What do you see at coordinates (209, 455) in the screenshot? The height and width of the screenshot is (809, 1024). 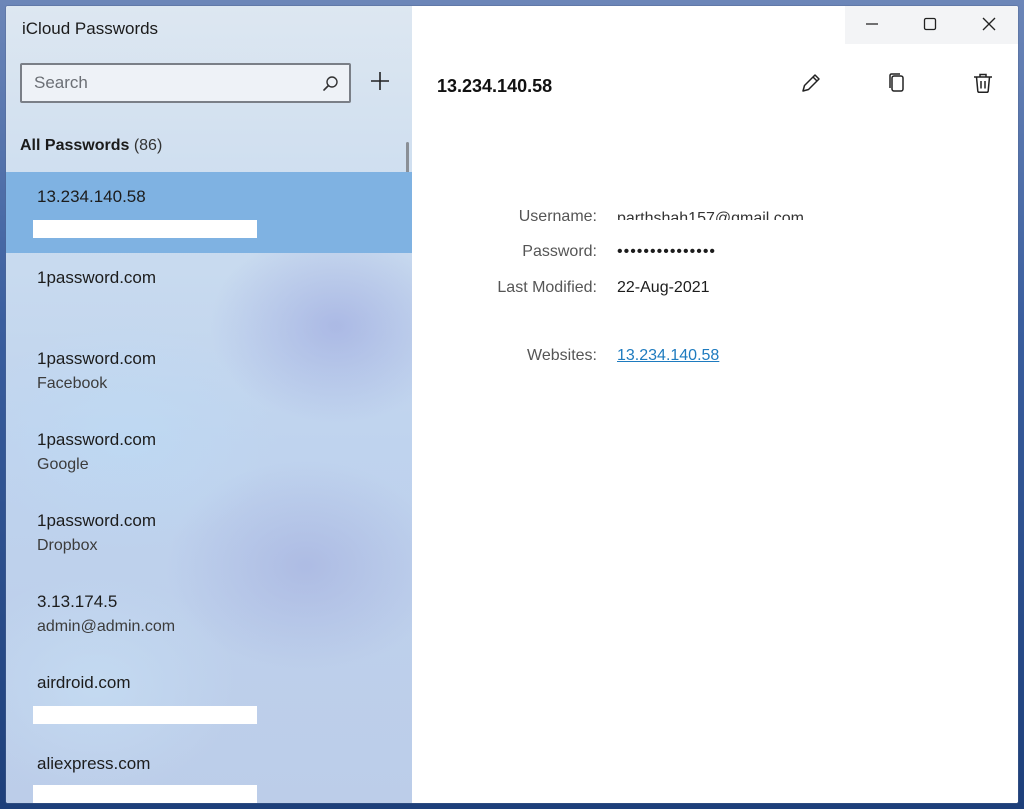 I see `list-item: 1password.com Google` at bounding box center [209, 455].